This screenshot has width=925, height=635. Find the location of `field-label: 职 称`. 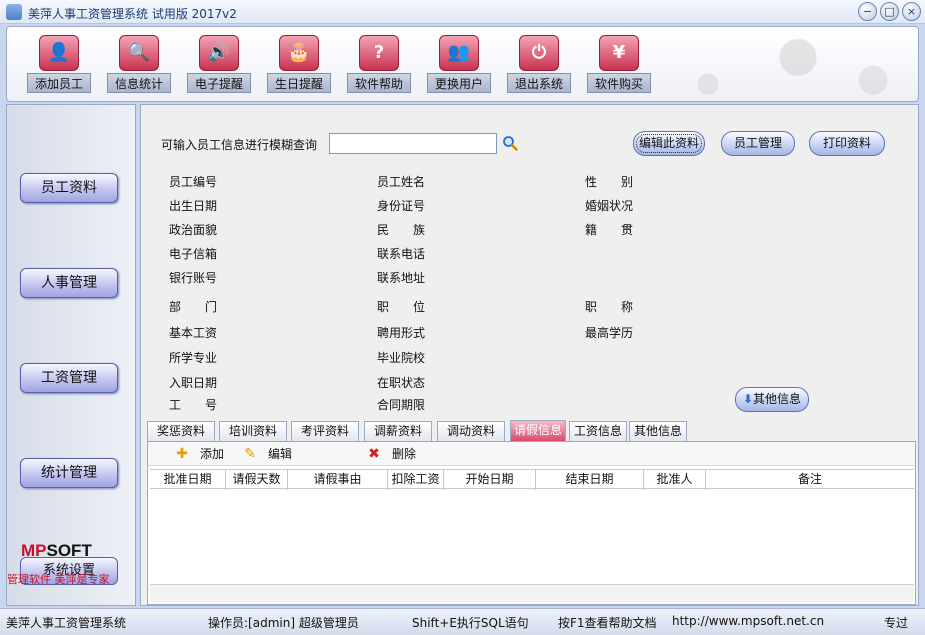

field-label: 职 称 is located at coordinates (609, 307).